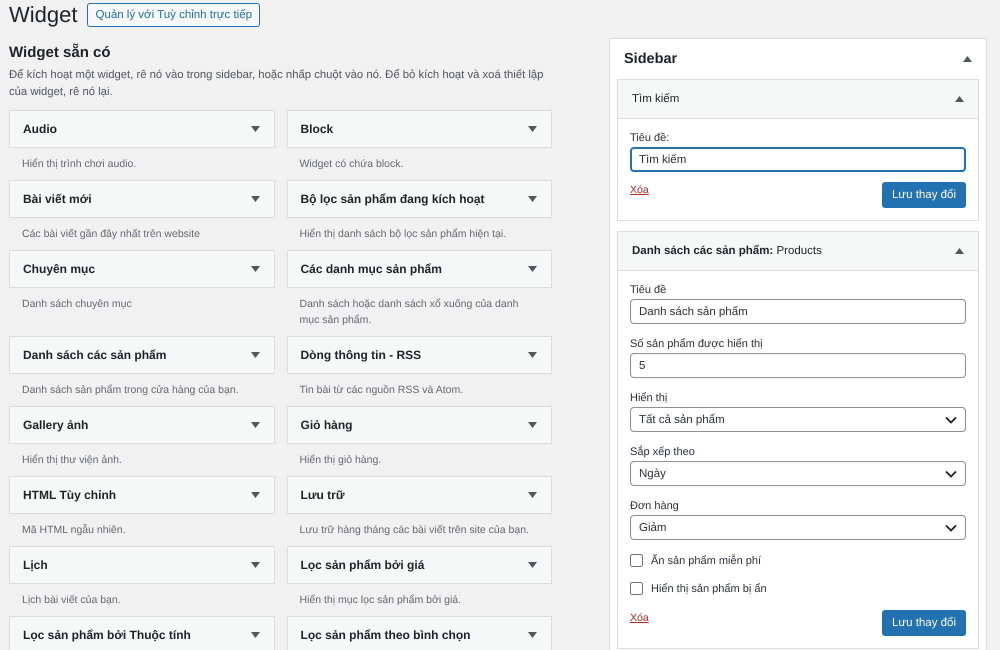  Describe the element at coordinates (141, 355) in the screenshot. I see `widget-tile: Danh sách các sản phẩm` at that location.